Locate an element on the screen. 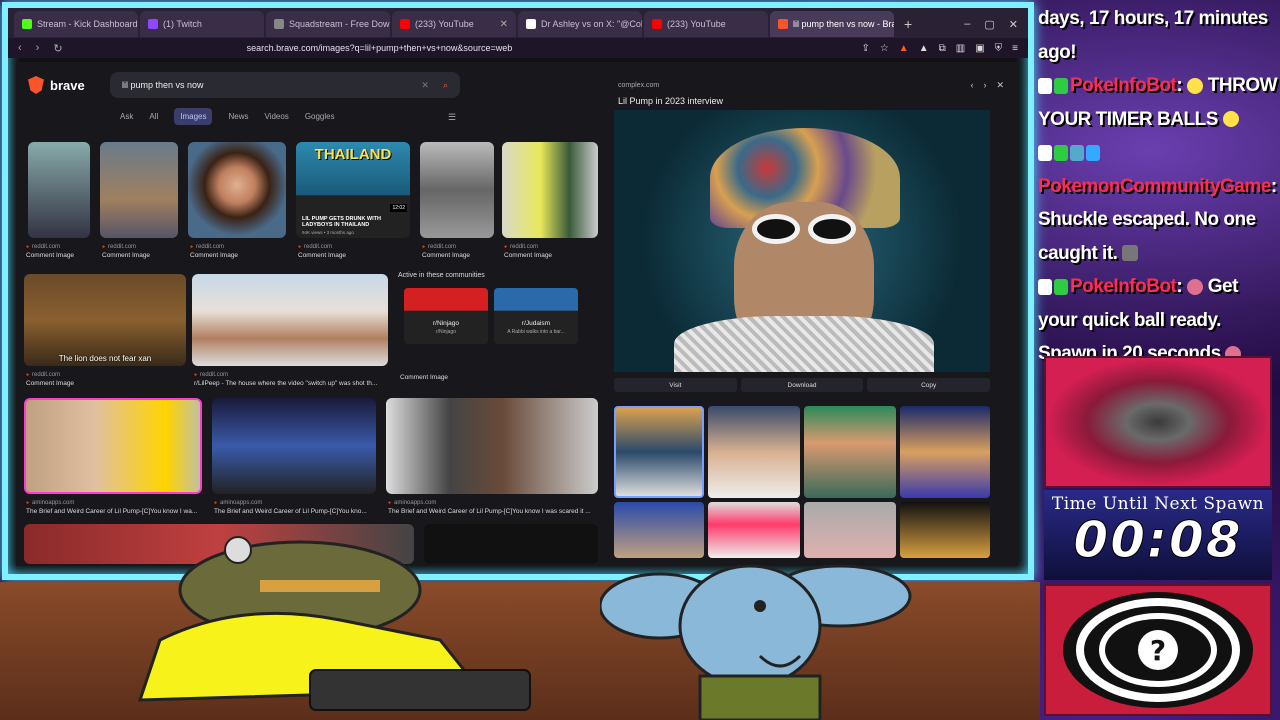 This screenshot has height=720, width=1280. result-image: The lion does not fear xan is located at coordinates (105, 320).